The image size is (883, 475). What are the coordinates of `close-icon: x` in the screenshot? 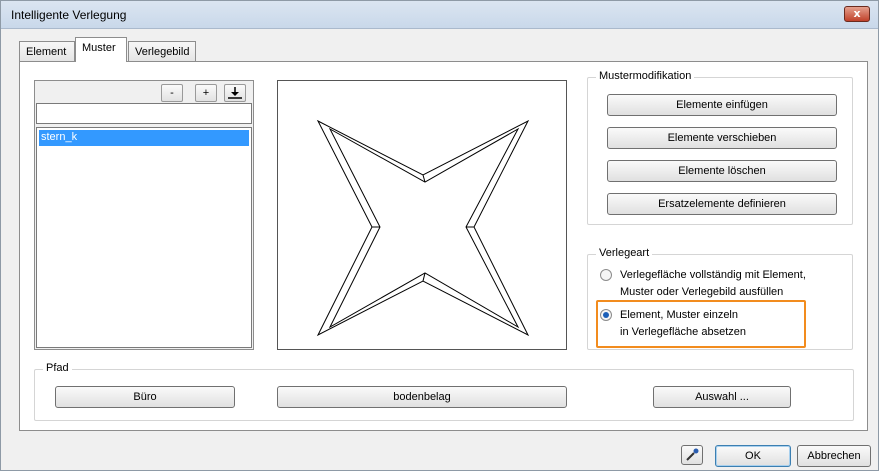 It's located at (857, 13).